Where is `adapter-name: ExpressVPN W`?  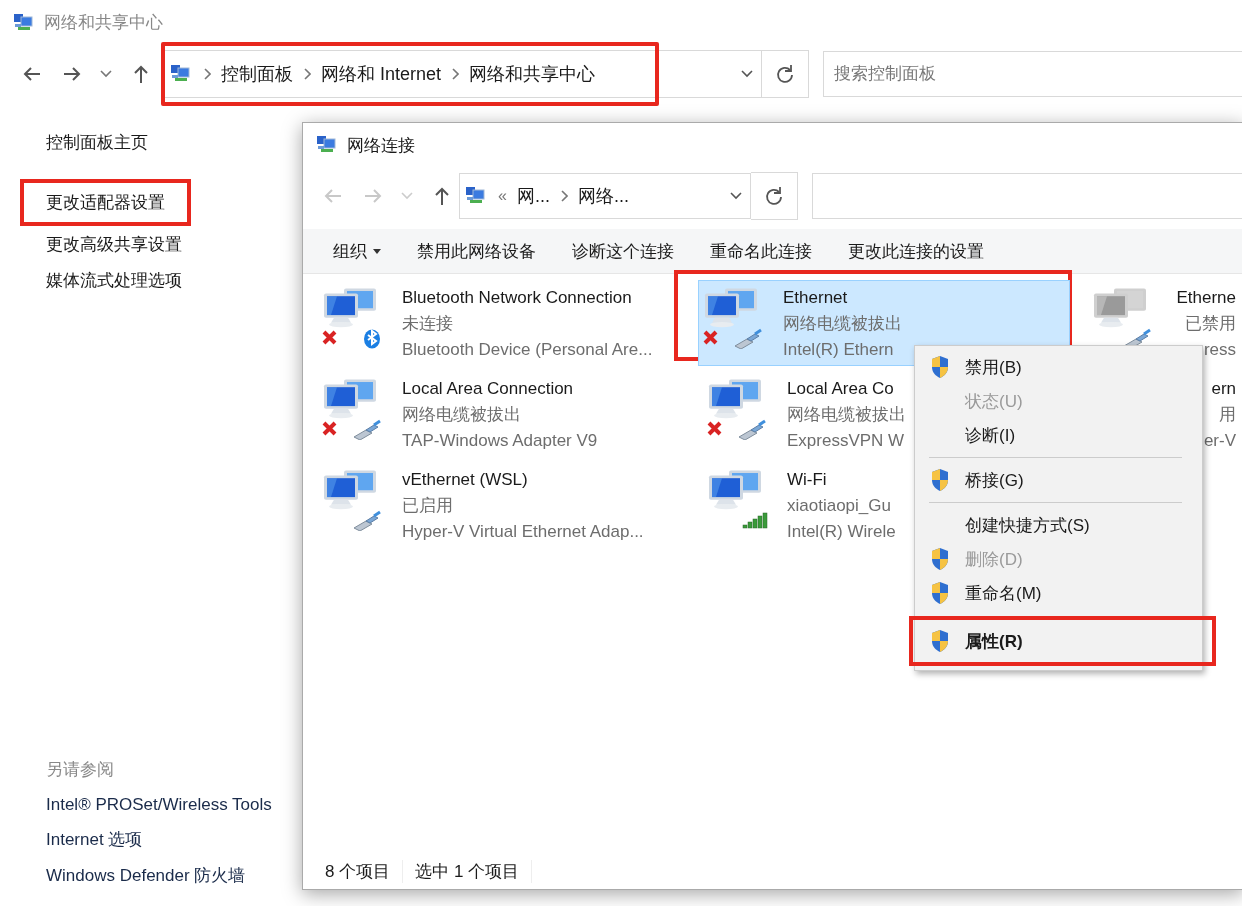
adapter-name: ExpressVPN W is located at coordinates (846, 441).